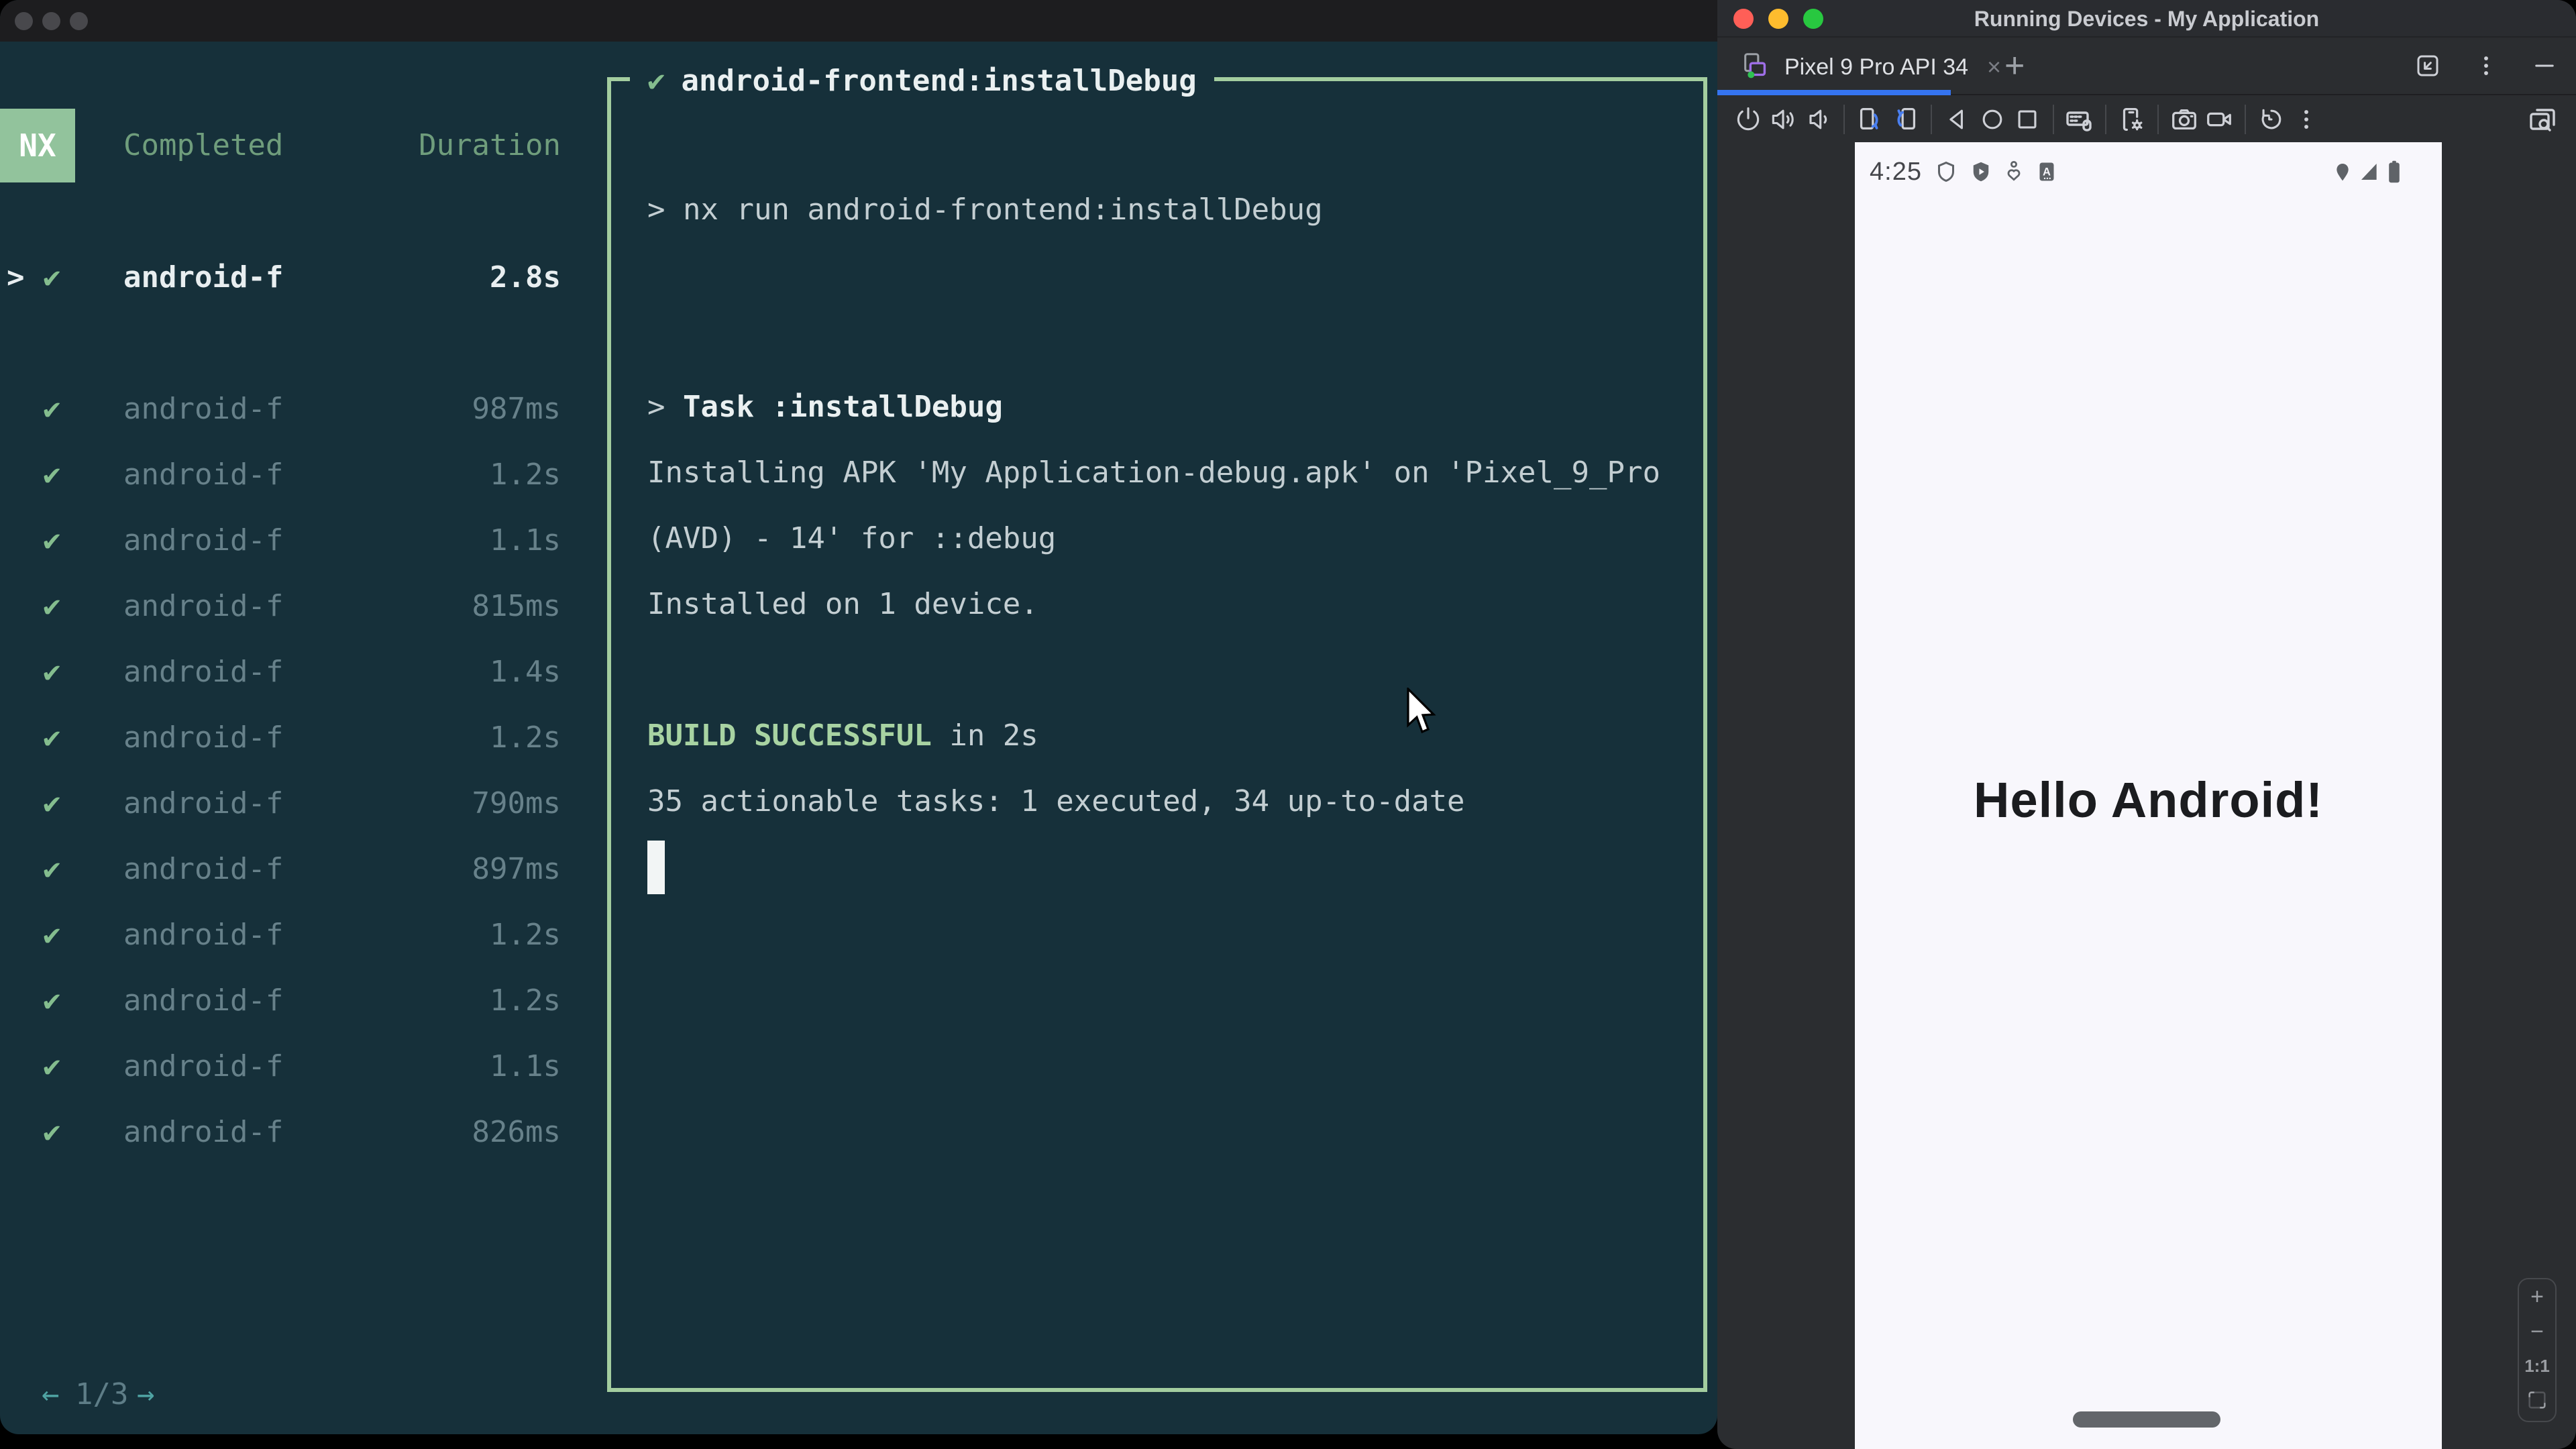 The height and width of the screenshot is (1449, 2576). I want to click on letter-a-icon: A, so click(2047, 172).